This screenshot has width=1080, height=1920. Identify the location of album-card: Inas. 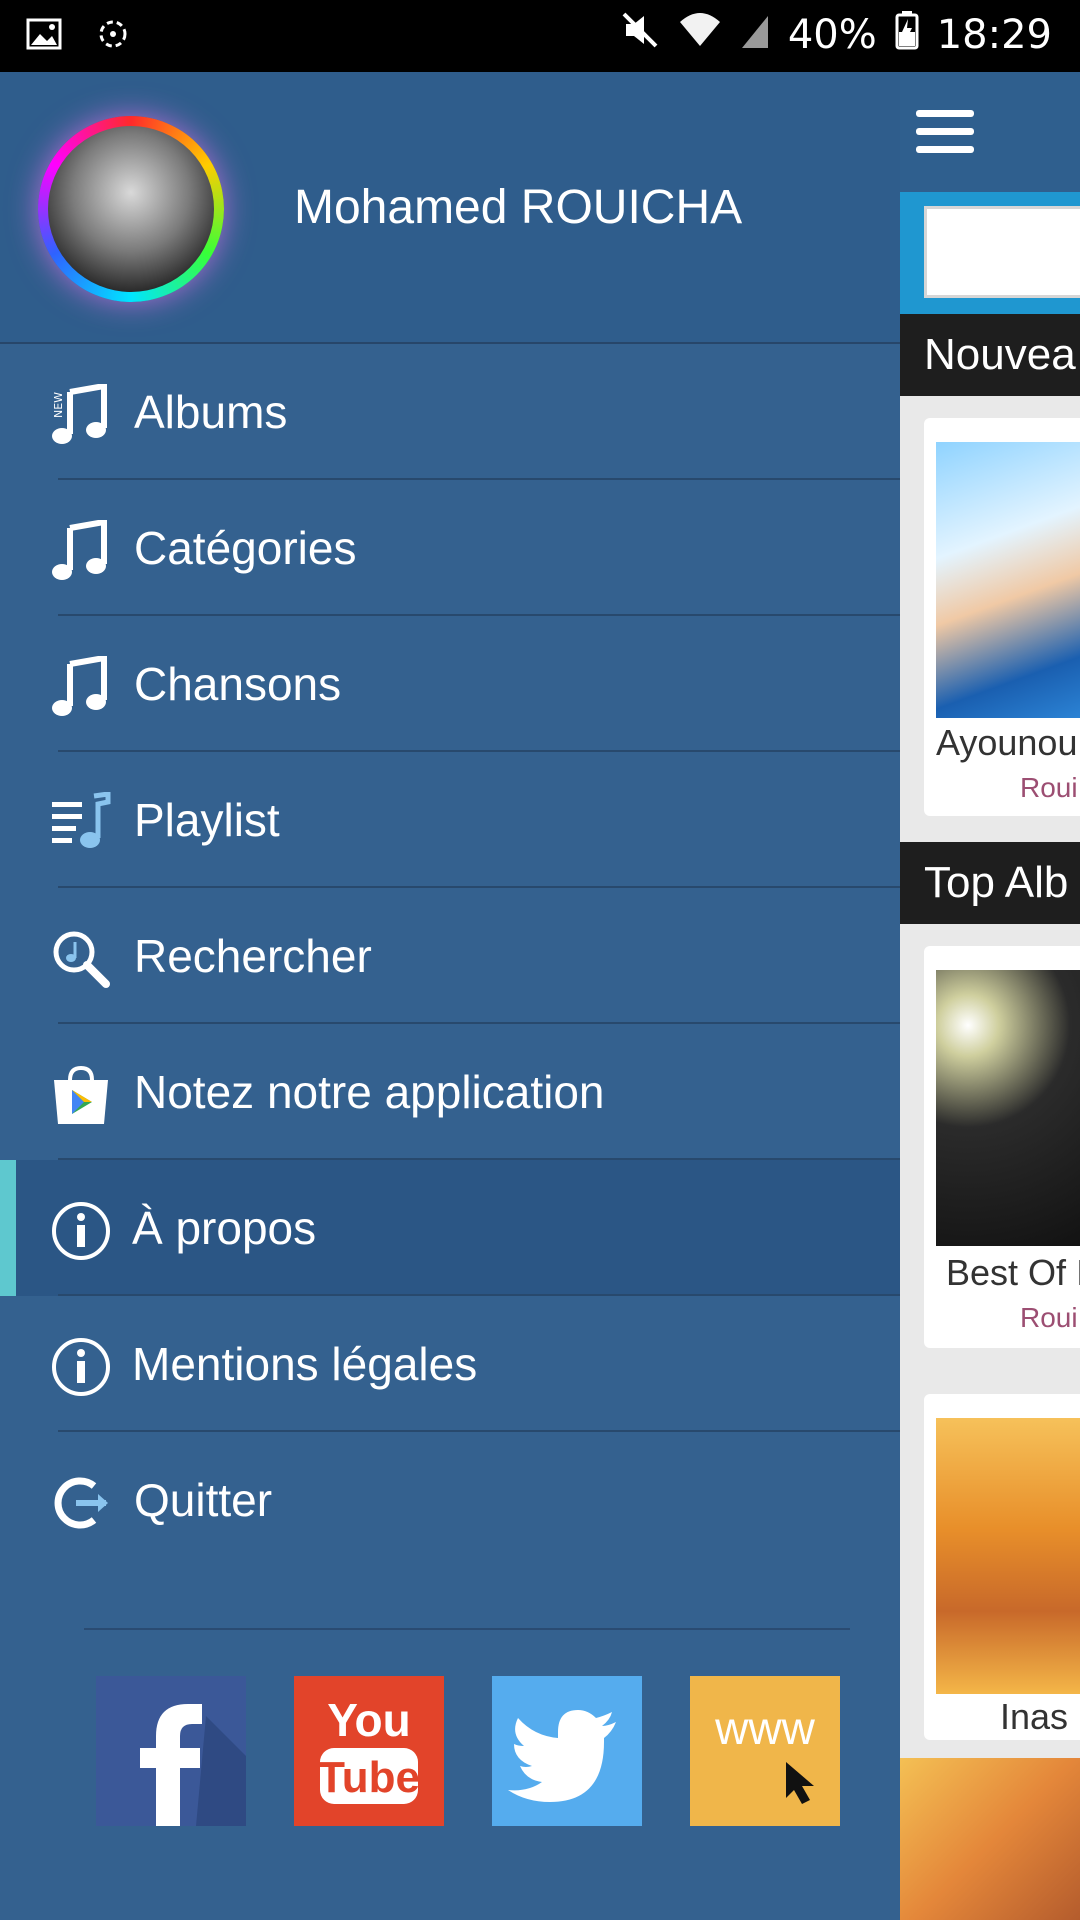
(1002, 1567).